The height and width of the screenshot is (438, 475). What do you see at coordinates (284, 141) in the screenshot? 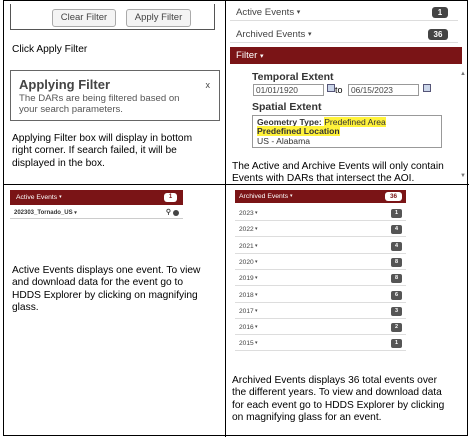
I see `location-value: US - Alabama` at bounding box center [284, 141].